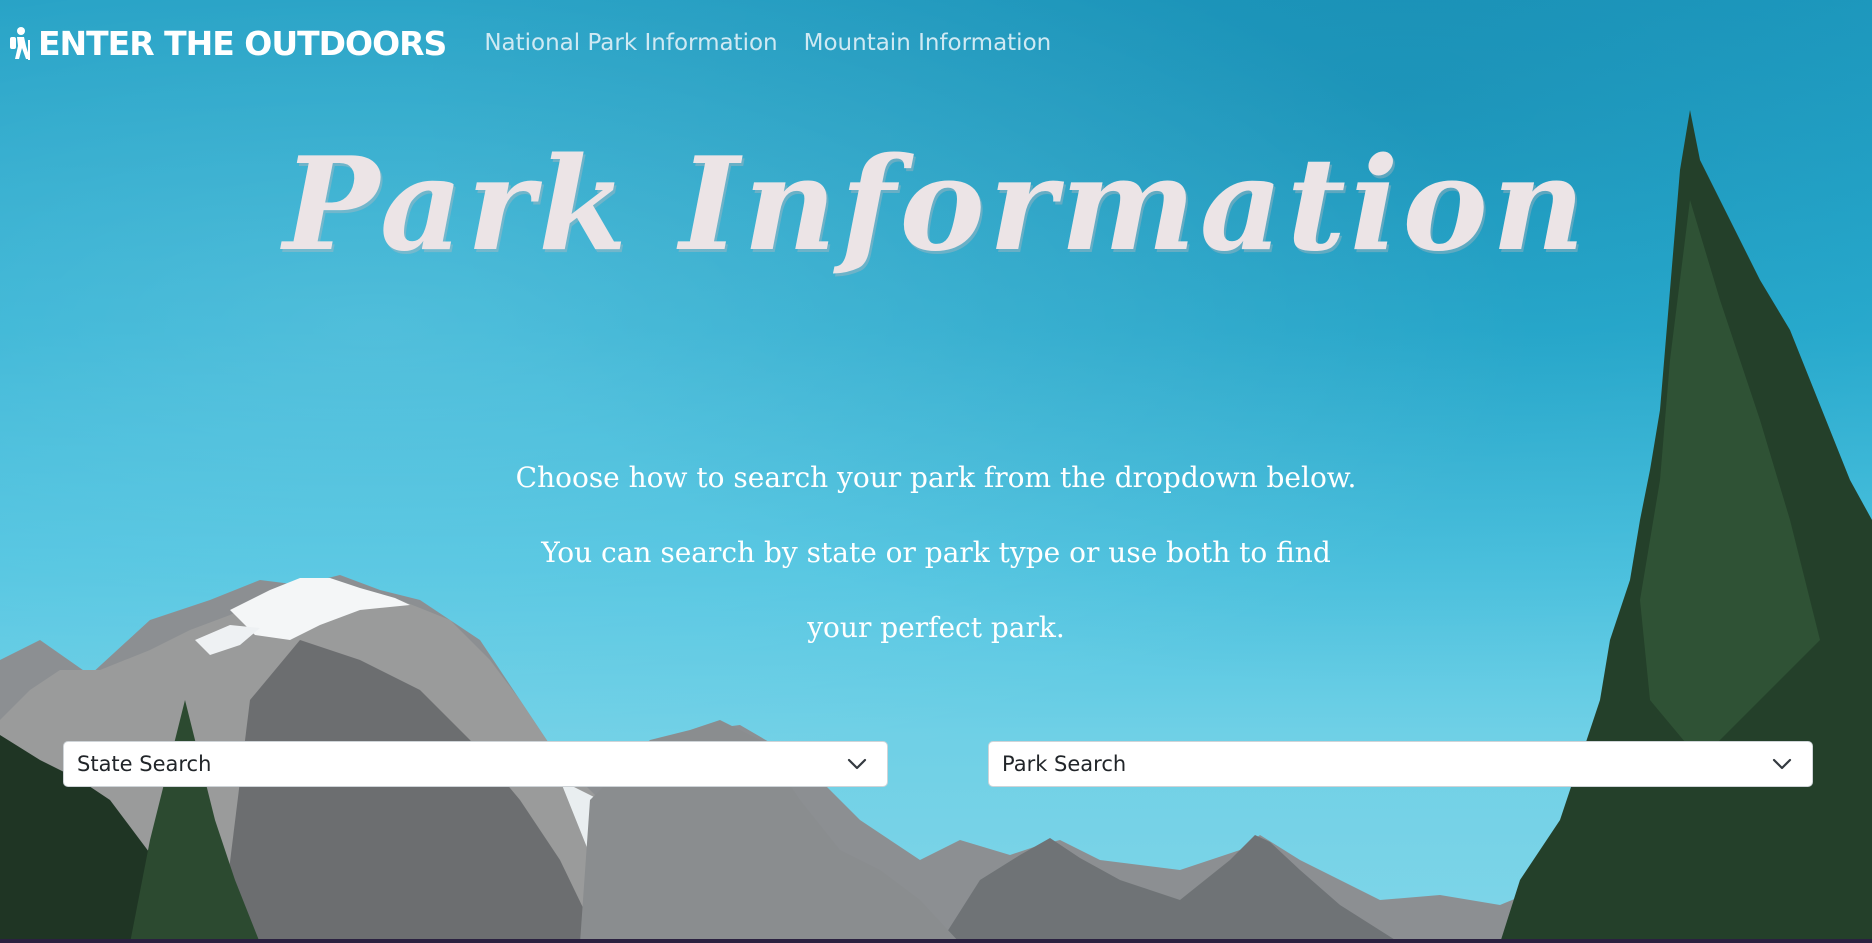  What do you see at coordinates (936, 627) in the screenshot?
I see `intro-line: your perfect park.` at bounding box center [936, 627].